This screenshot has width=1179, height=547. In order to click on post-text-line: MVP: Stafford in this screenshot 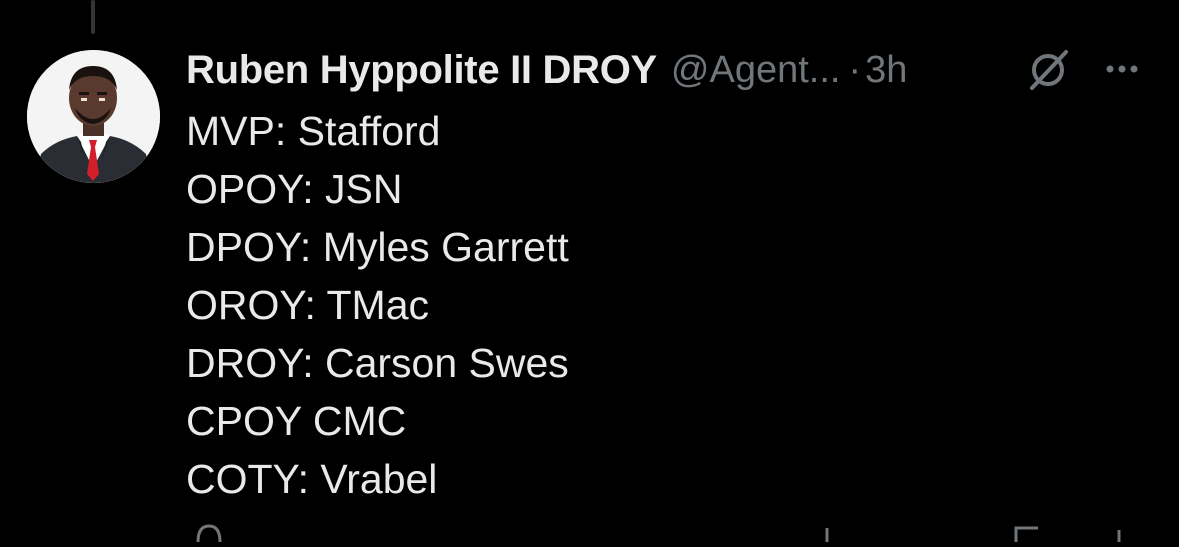, I will do `click(313, 131)`.